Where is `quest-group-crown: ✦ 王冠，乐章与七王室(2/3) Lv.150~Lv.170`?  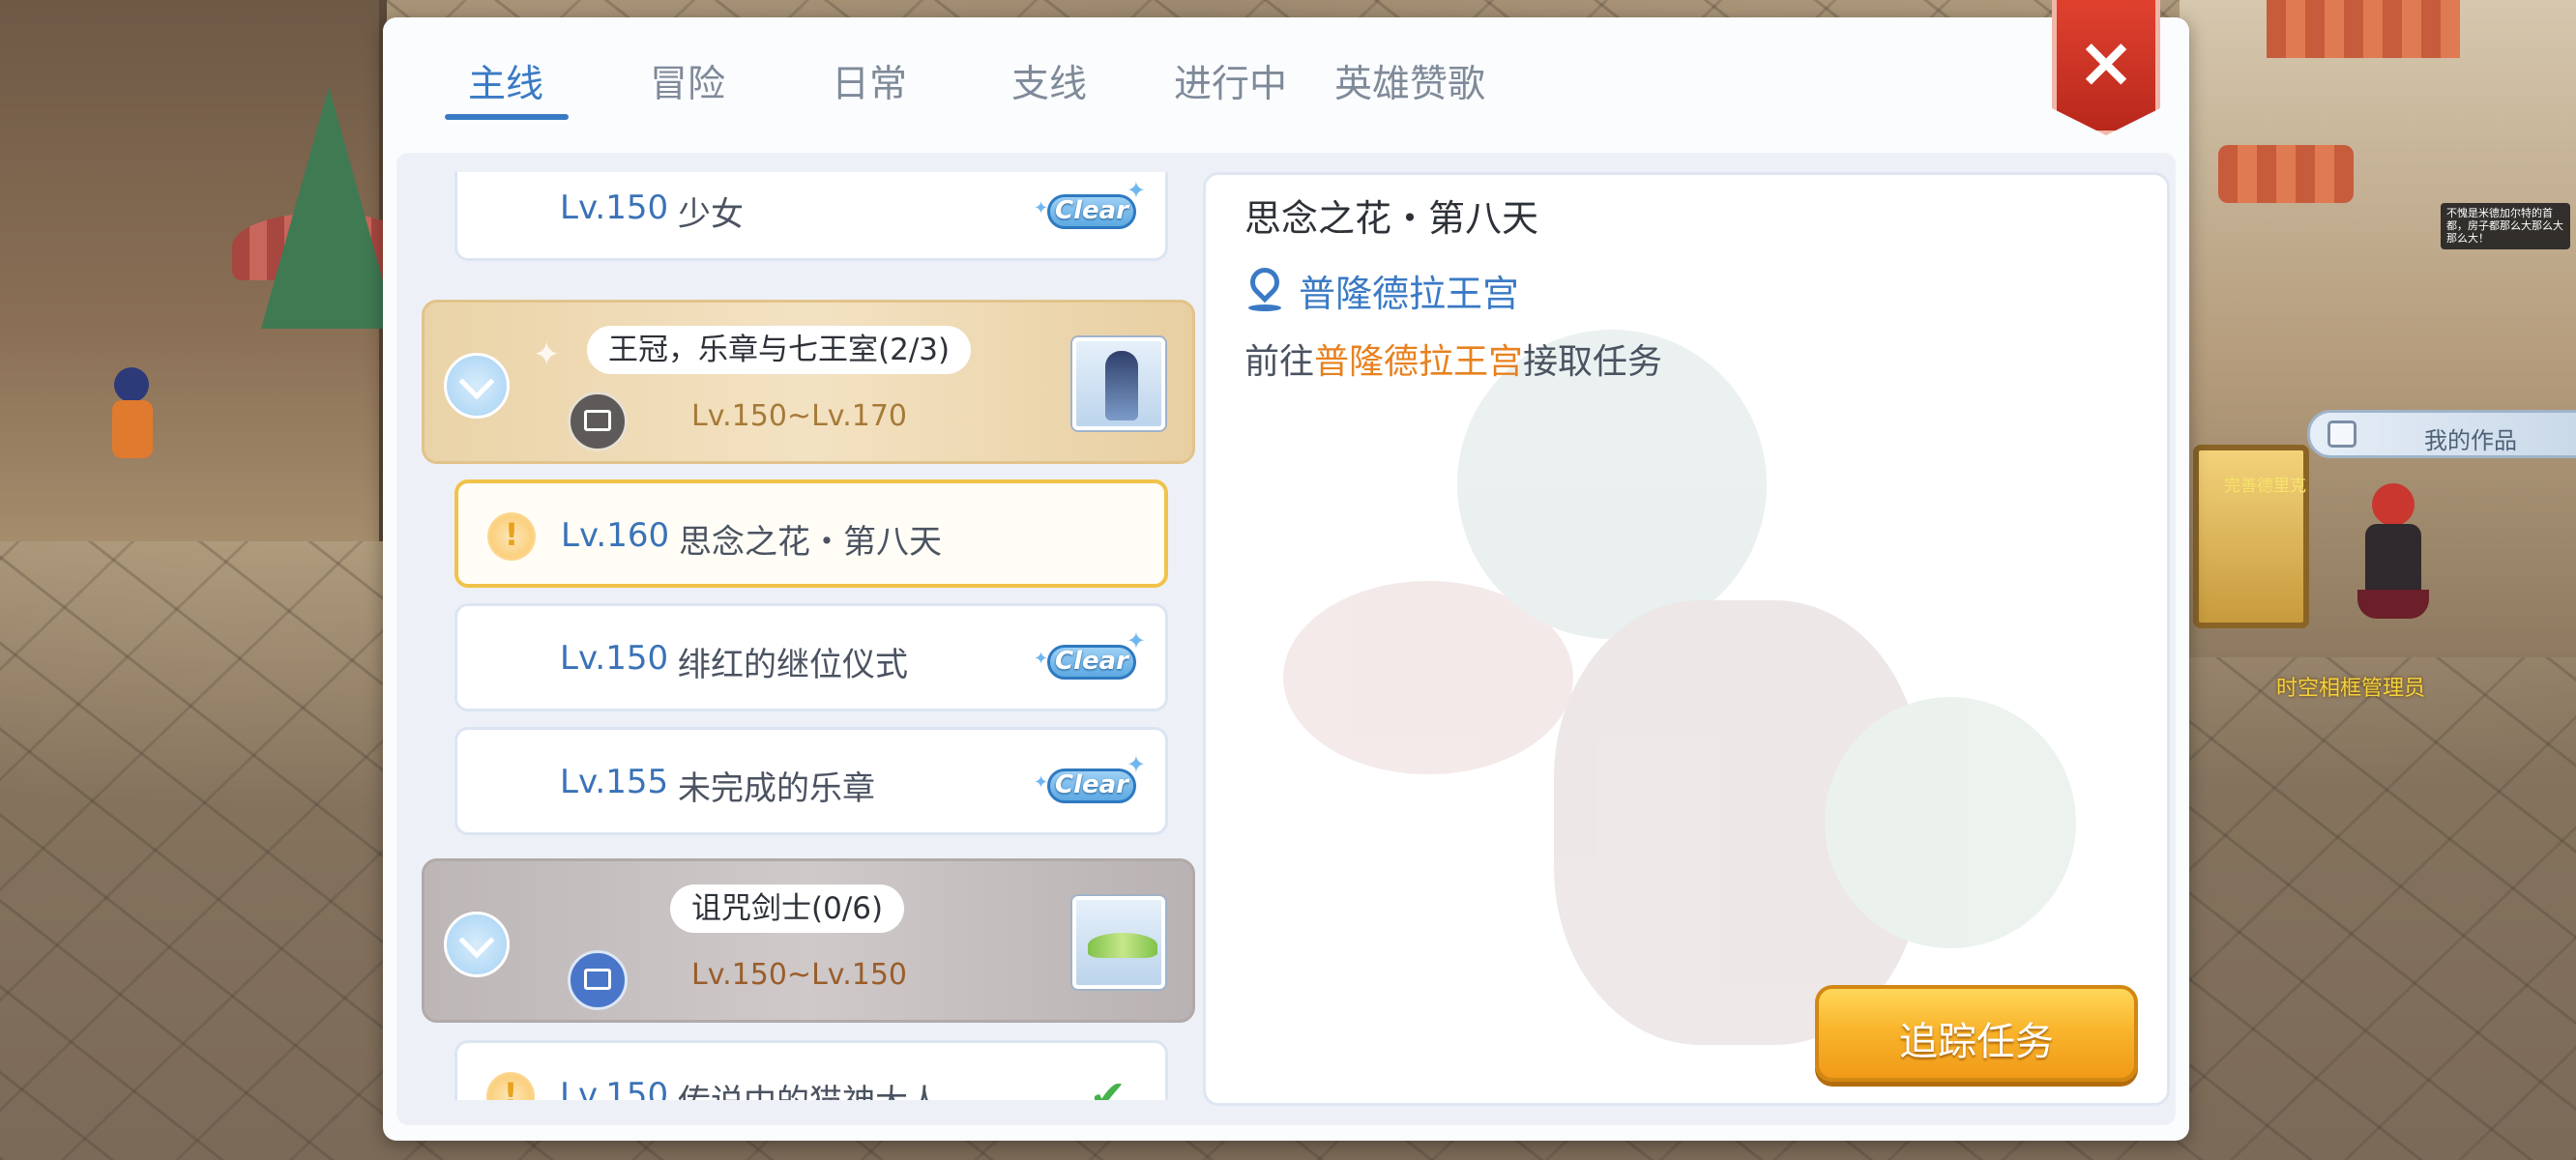 quest-group-crown: ✦ 王冠，乐章与七王室(2/3) Lv.150~Lv.170 is located at coordinates (808, 382).